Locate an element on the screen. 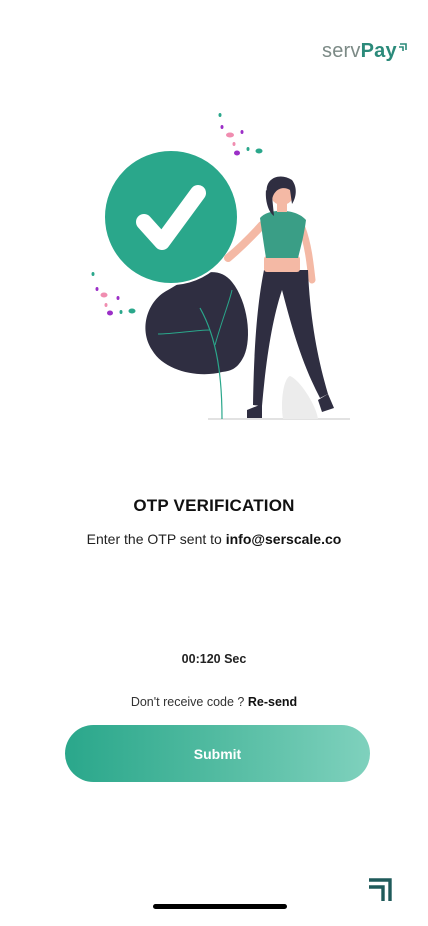 This screenshot has height=926, width=428. logo-serv-text: serv is located at coordinates (341, 51).